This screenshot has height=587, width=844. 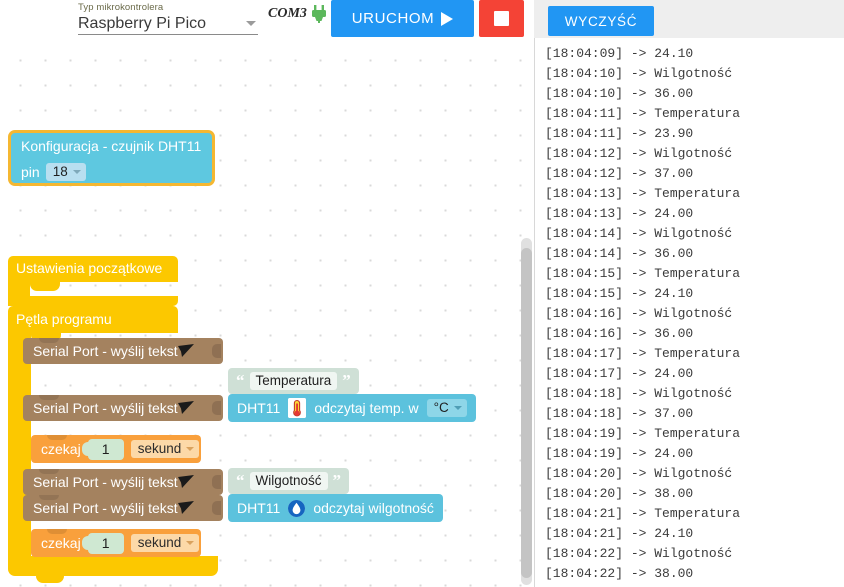 I want to click on console-log-line: [18:04:15] -> 24.10, so click(x=619, y=293).